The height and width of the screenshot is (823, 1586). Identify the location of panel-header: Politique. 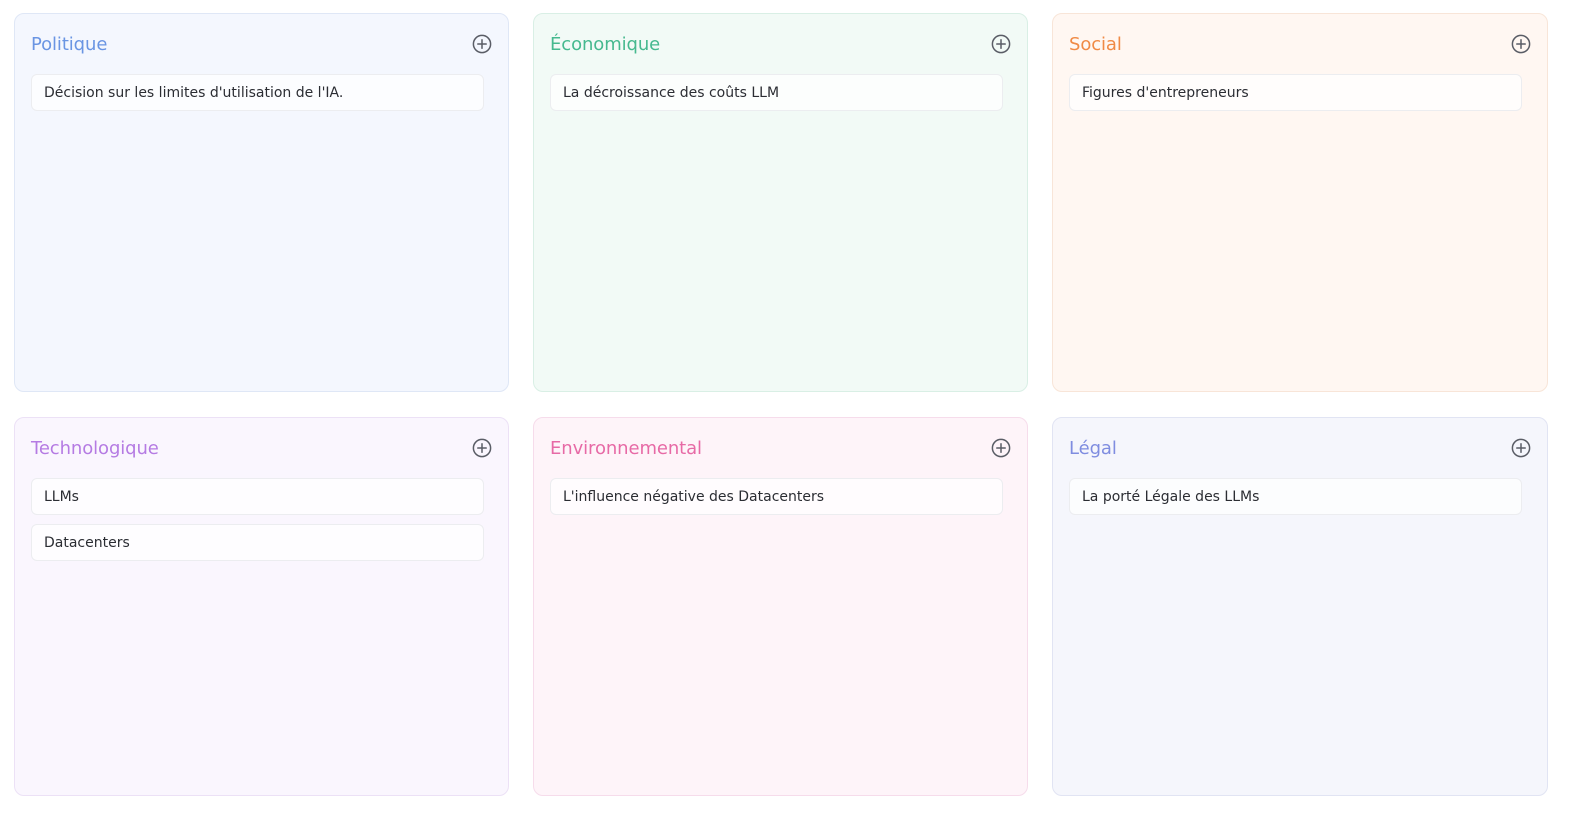
(261, 44).